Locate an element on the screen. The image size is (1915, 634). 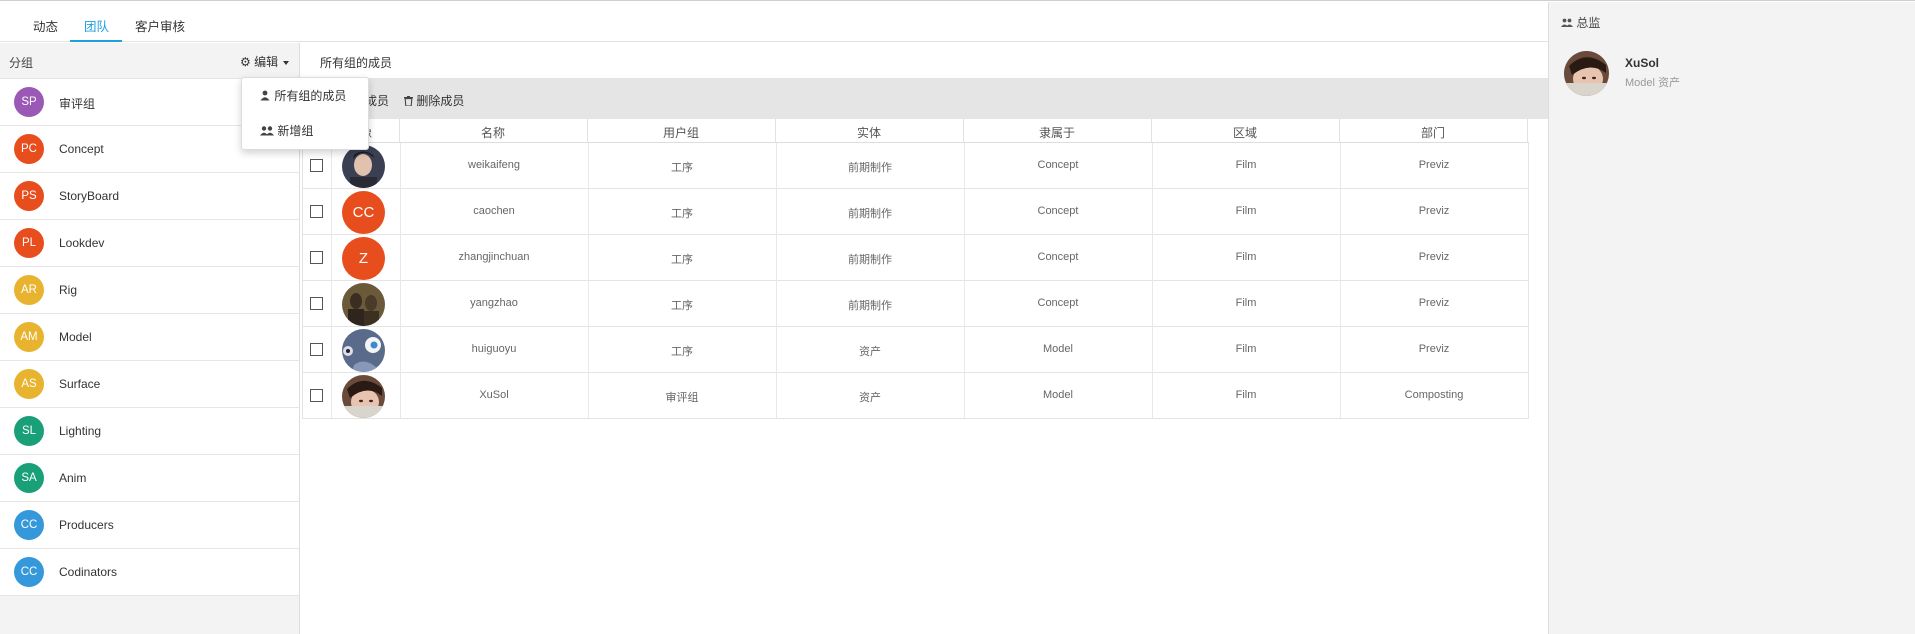
dropdown-item-all-members: 所有组的成员 is located at coordinates (303, 95).